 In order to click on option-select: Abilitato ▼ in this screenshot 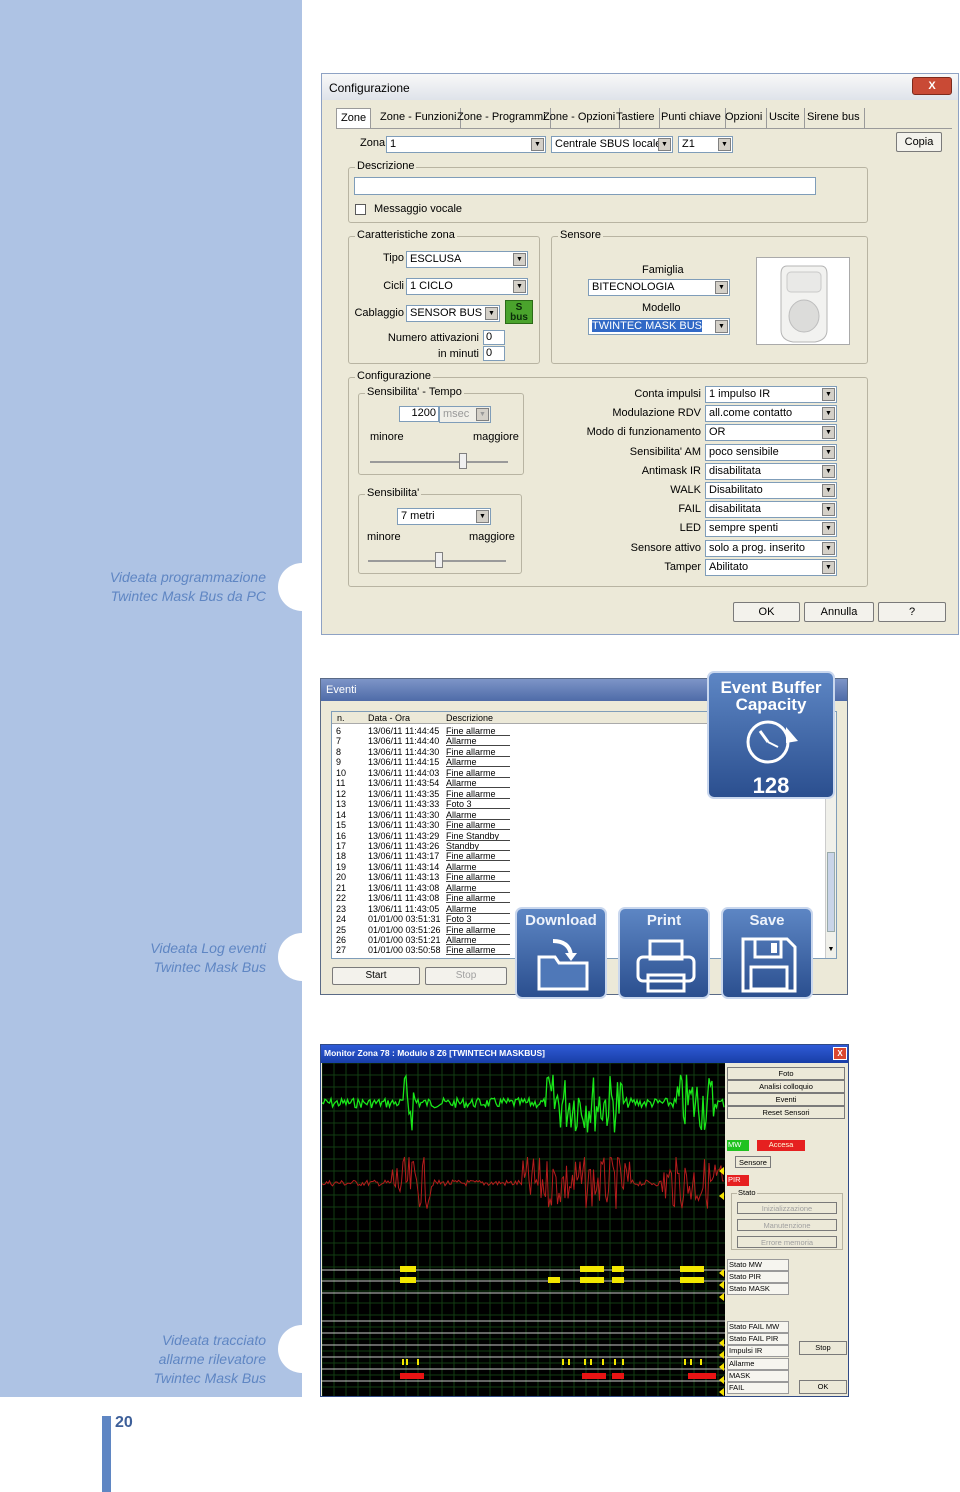, I will do `click(771, 567)`.